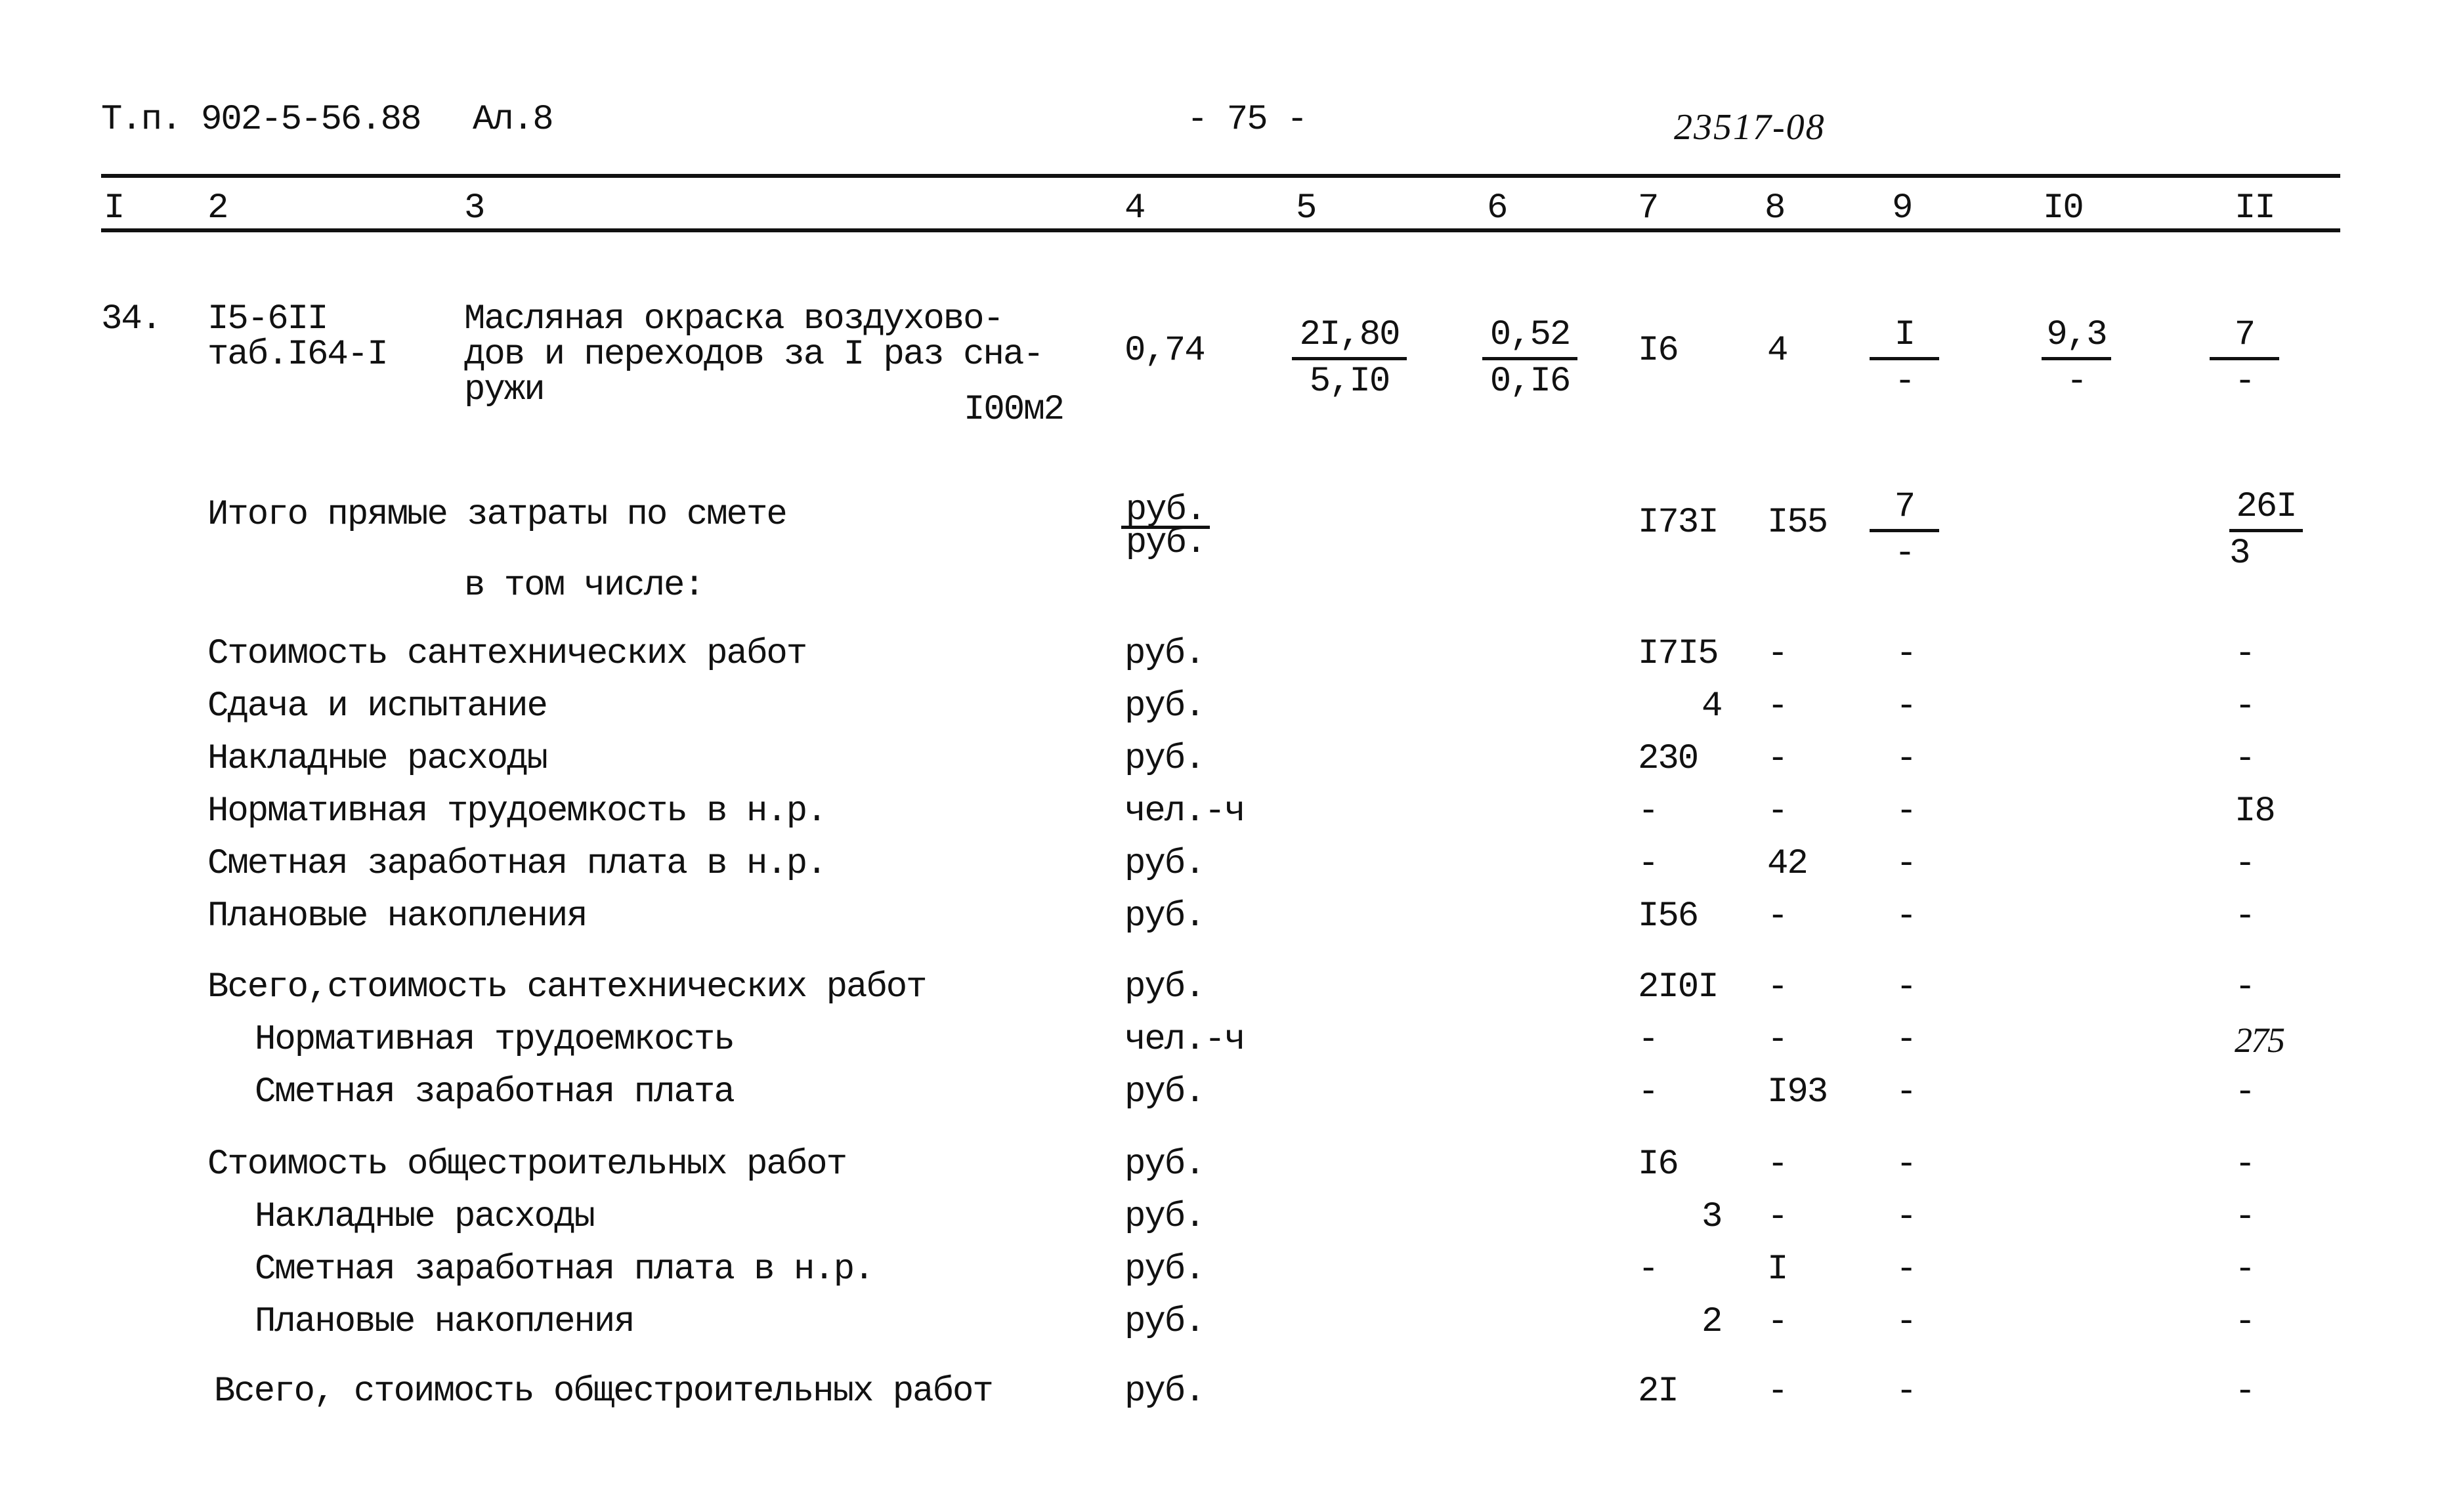 The height and width of the screenshot is (1512, 2442). I want to click on item-col5-fraction: 2I,80 5,I0, so click(1349, 359).